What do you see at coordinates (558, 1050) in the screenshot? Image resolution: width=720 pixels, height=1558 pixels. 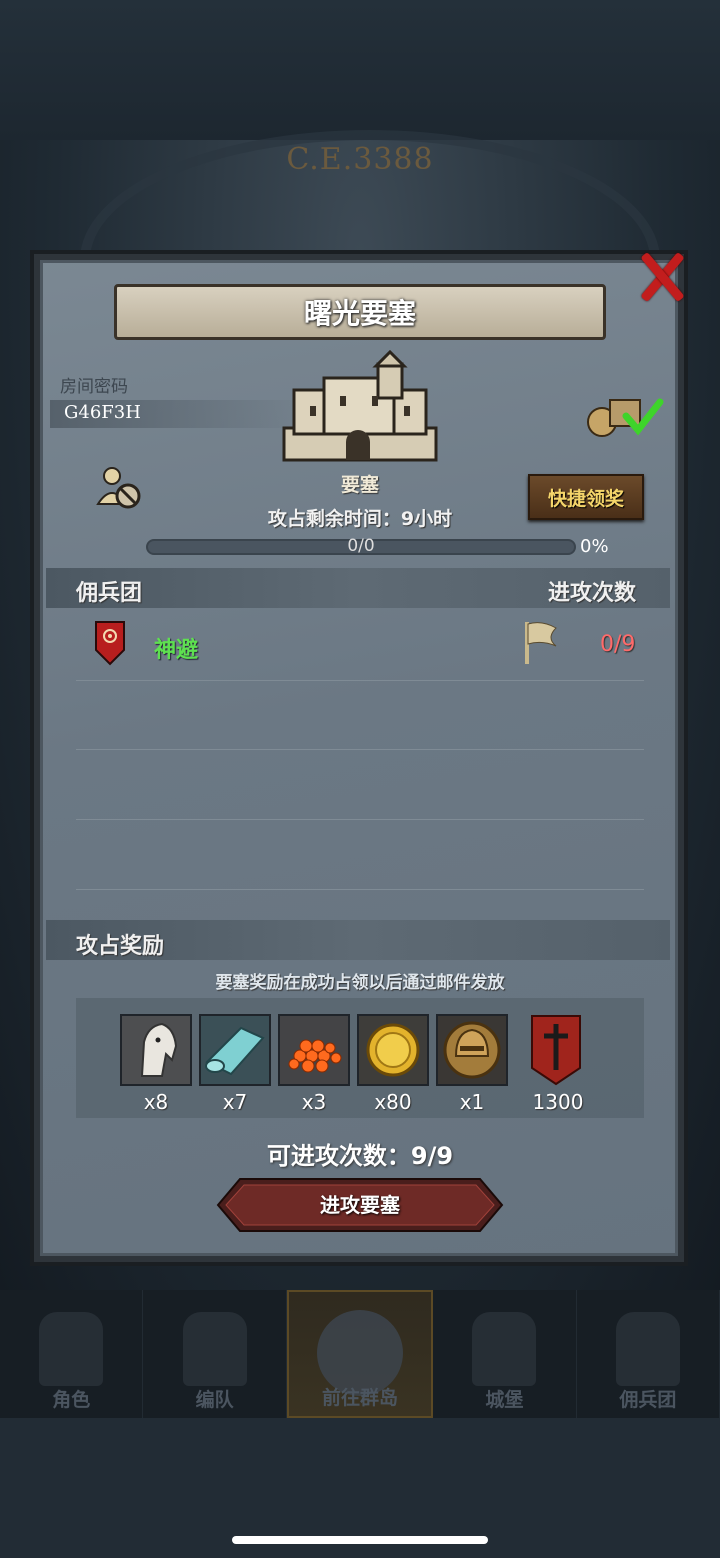 I see `sword-banner-icon` at bounding box center [558, 1050].